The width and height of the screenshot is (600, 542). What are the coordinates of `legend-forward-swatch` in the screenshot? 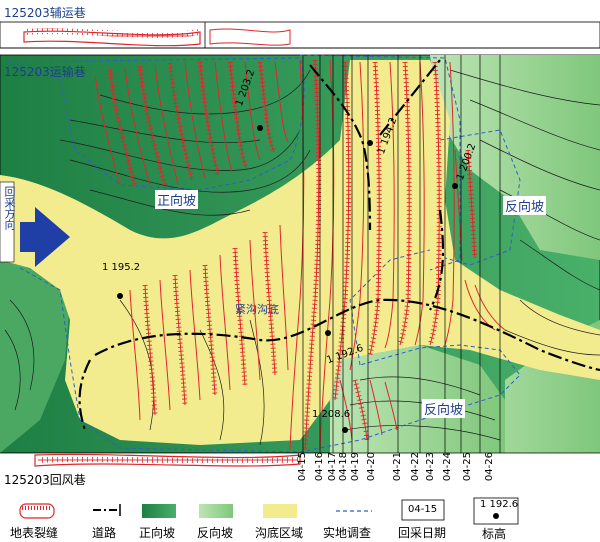 It's located at (159, 511).